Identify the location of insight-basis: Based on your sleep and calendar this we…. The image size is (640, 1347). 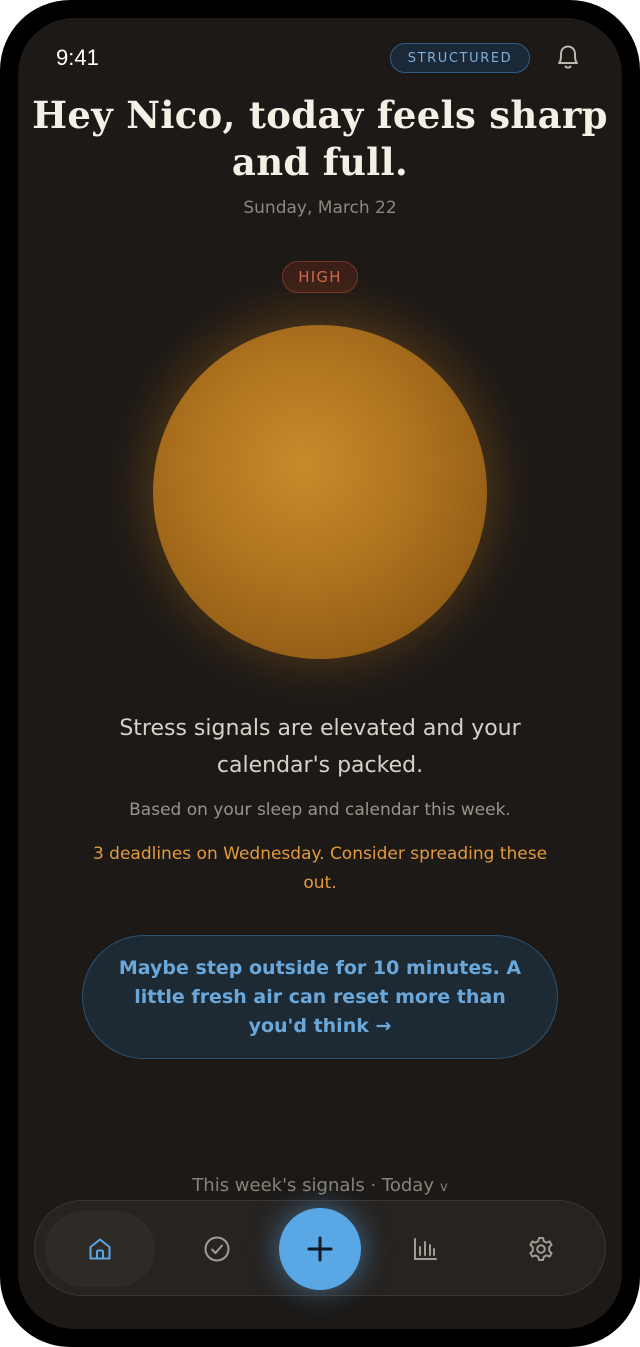
(320, 810).